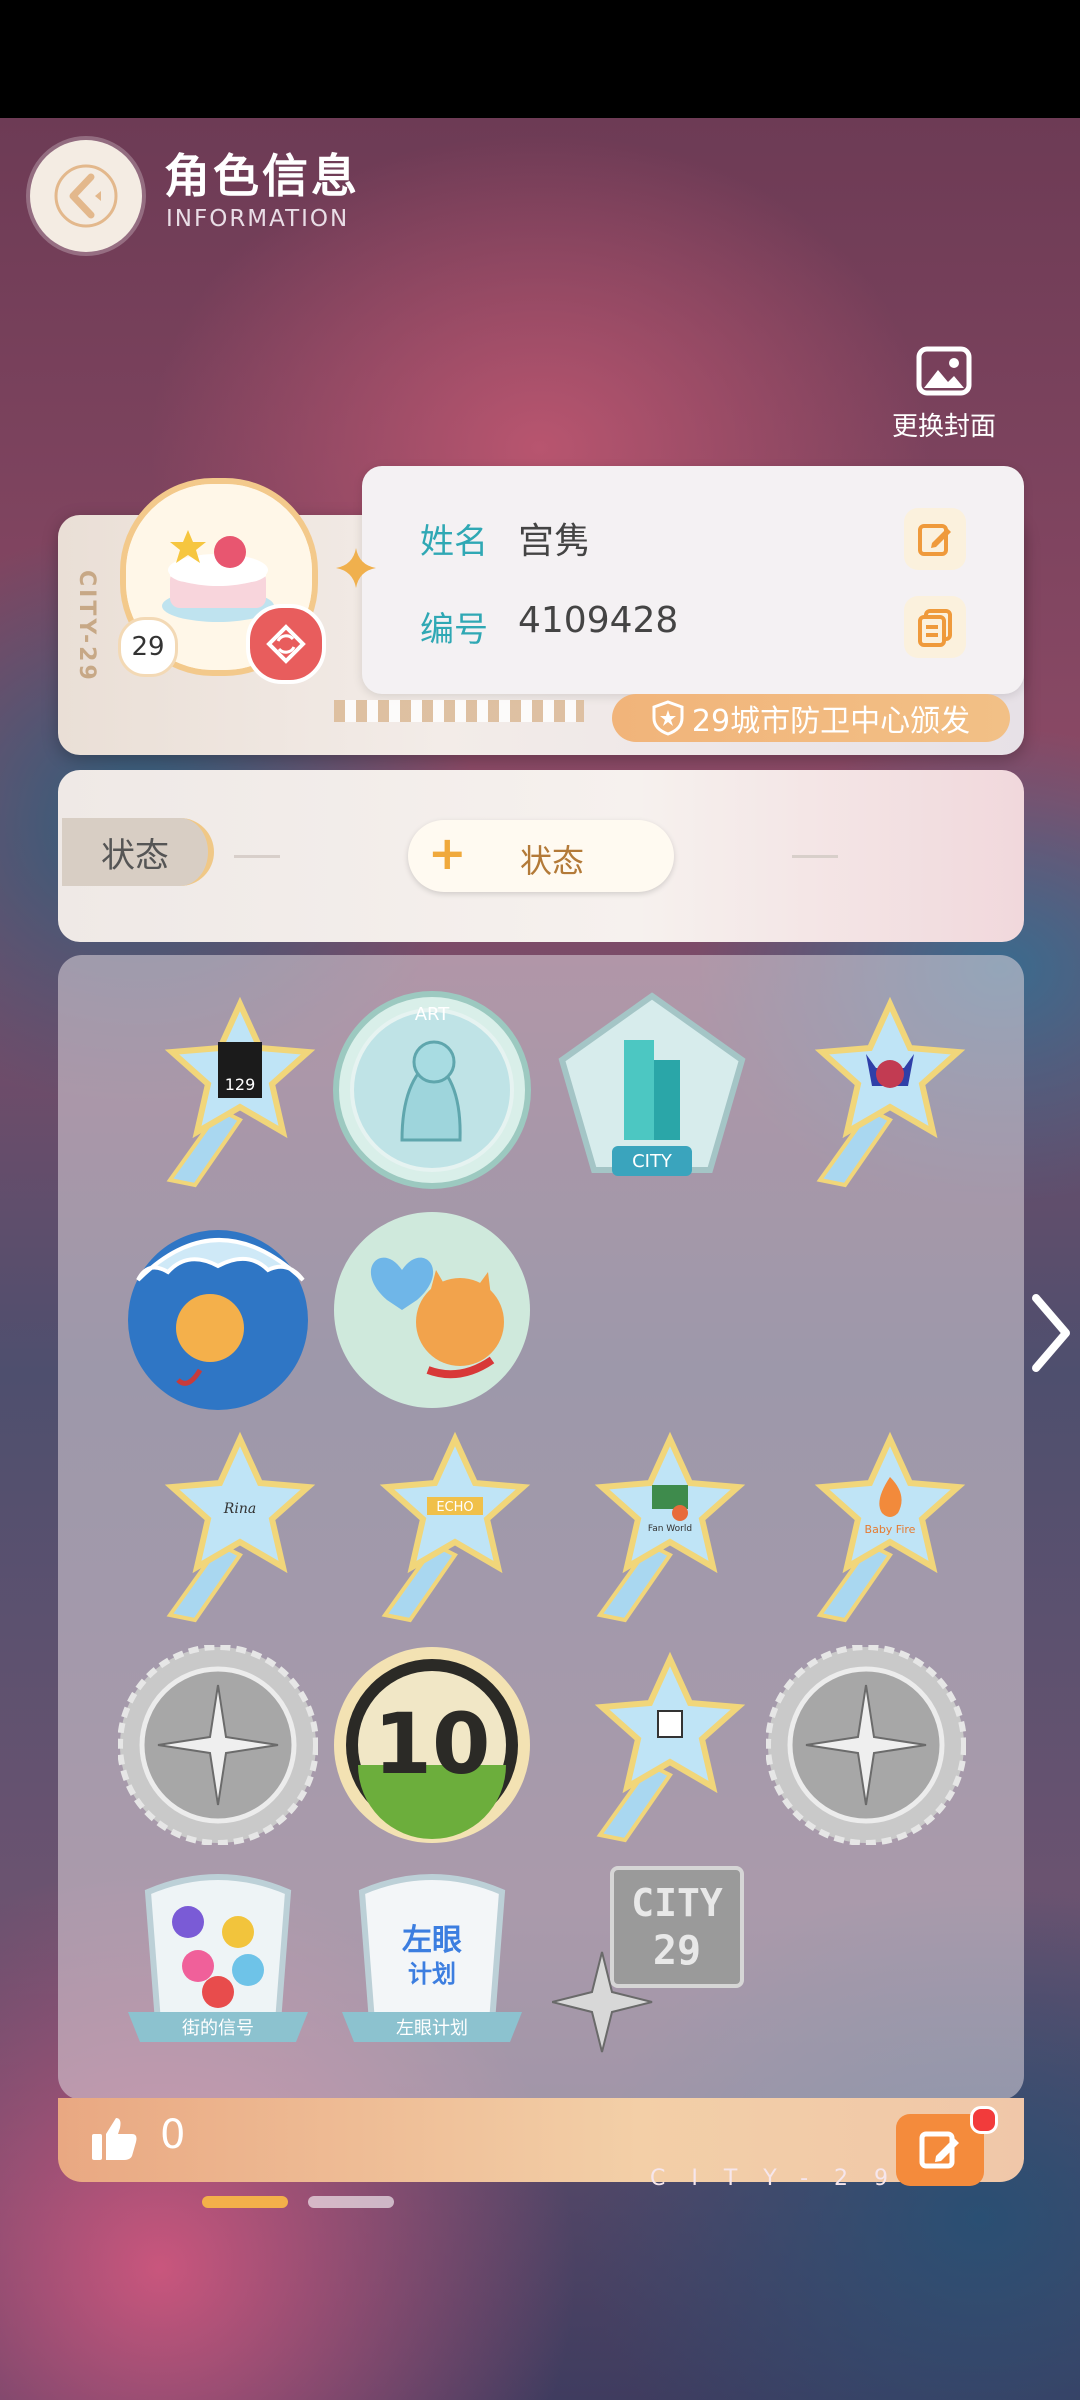 This screenshot has height=2400, width=1080. I want to click on issuer-badge: 29城市防卫中心颁发, so click(811, 718).